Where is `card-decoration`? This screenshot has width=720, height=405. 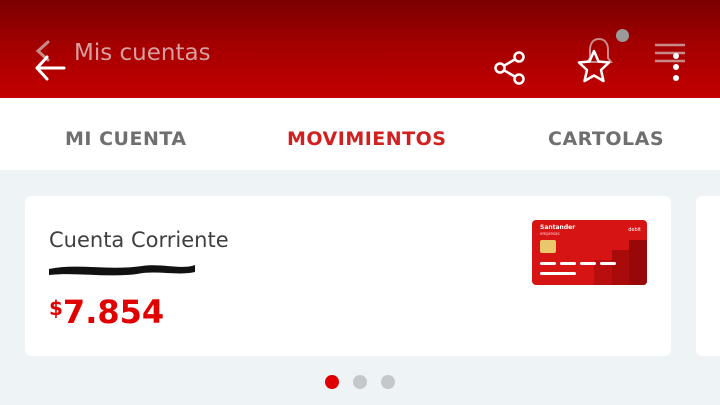 card-decoration is located at coordinates (638, 262).